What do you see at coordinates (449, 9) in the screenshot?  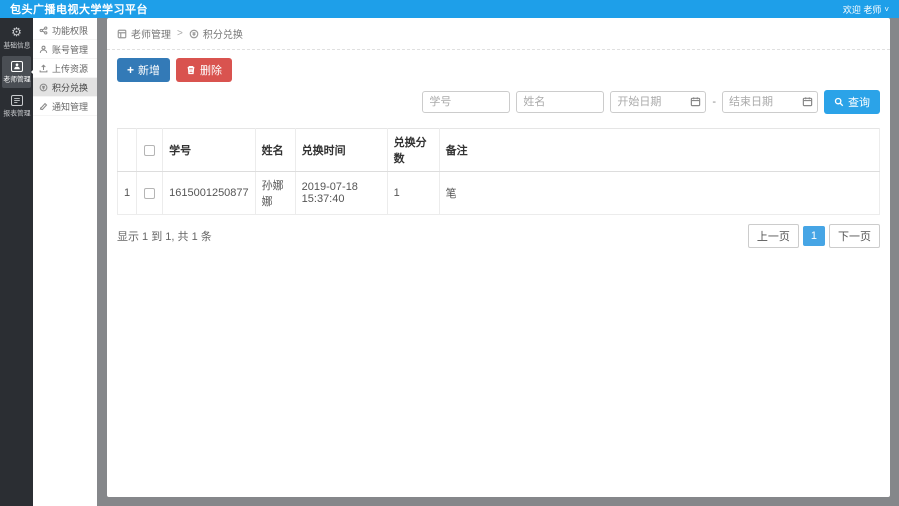 I see `top-bar: 包头广播电视大学学习平台 欢迎 老师 ˅` at bounding box center [449, 9].